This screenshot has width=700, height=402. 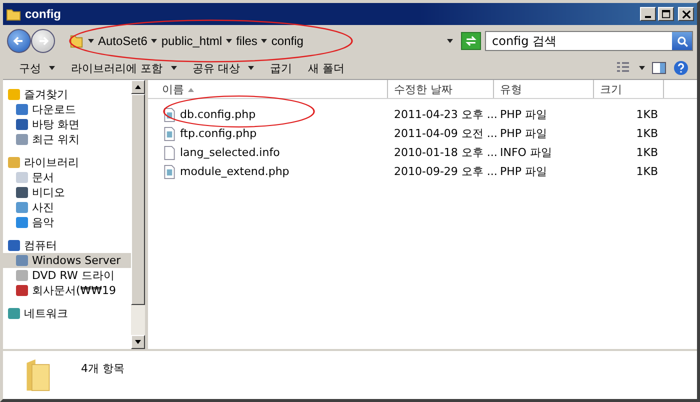 I want to click on breadcrumb: public_html, so click(x=191, y=41).